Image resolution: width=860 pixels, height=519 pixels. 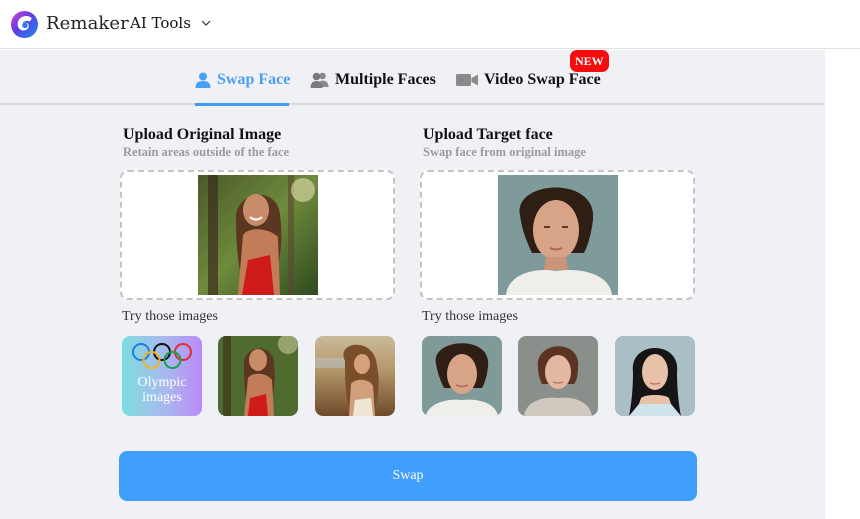 I want to click on olympic-rings-icon, so click(x=162, y=356).